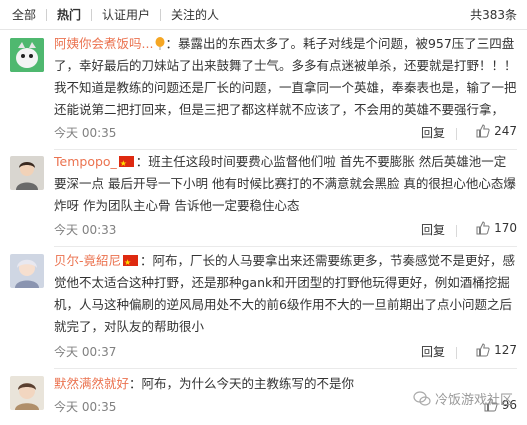 The height and width of the screenshot is (425, 527). Describe the element at coordinates (493, 15) in the screenshot. I see `comment-count: 共383条` at that location.